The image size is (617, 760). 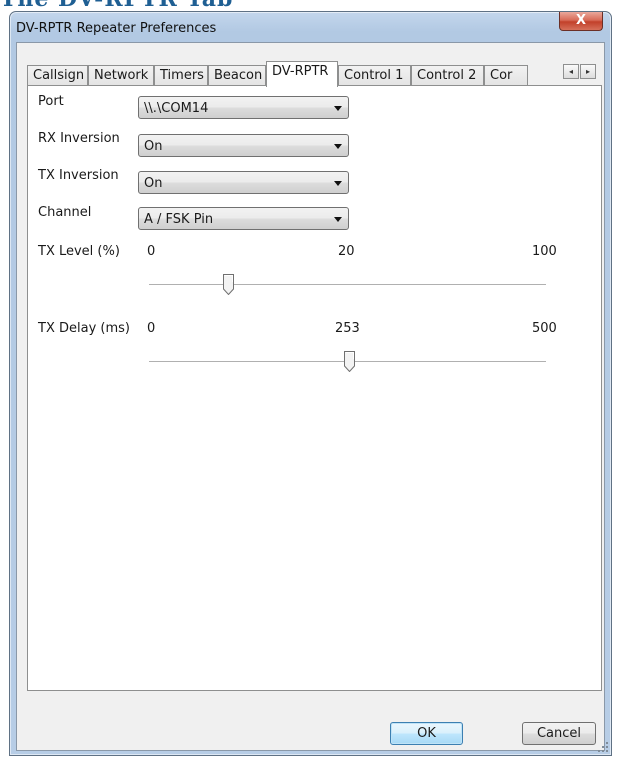 I want to click on close-button: X, so click(x=581, y=21).